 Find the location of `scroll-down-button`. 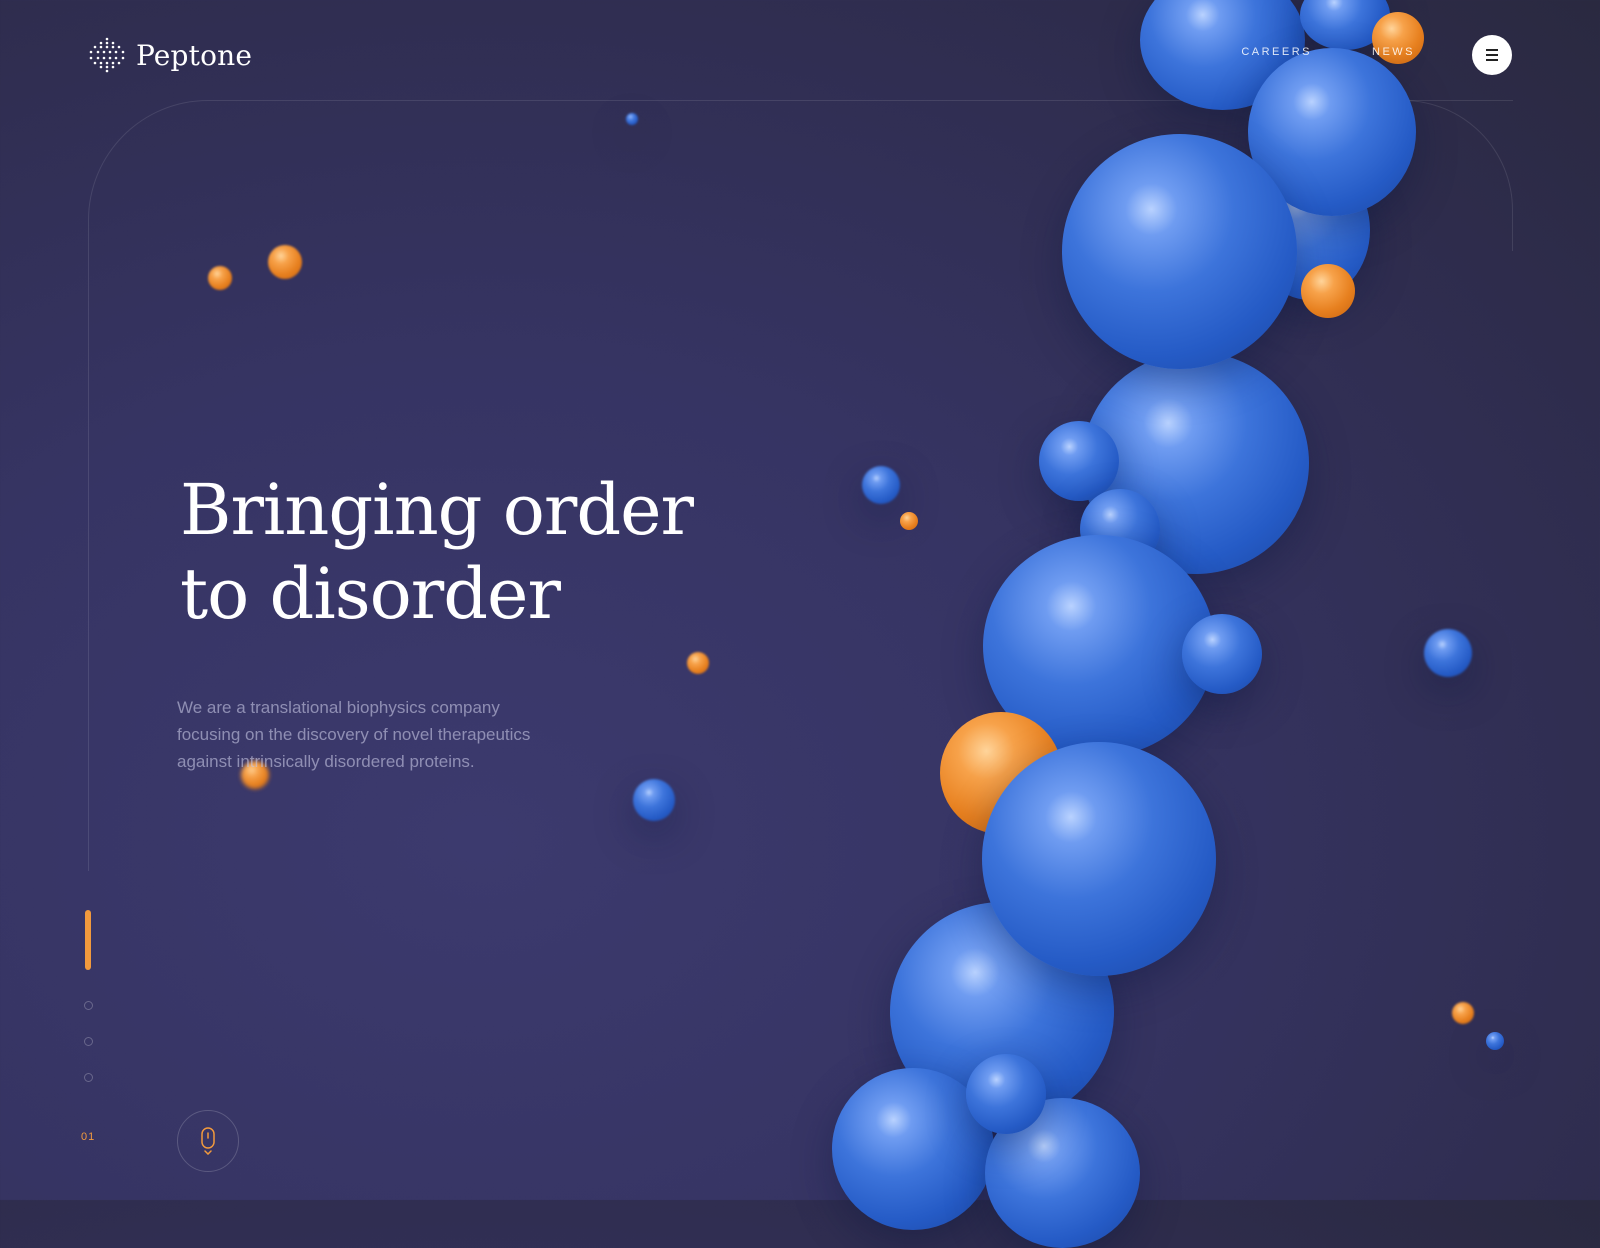

scroll-down-button is located at coordinates (208, 1141).